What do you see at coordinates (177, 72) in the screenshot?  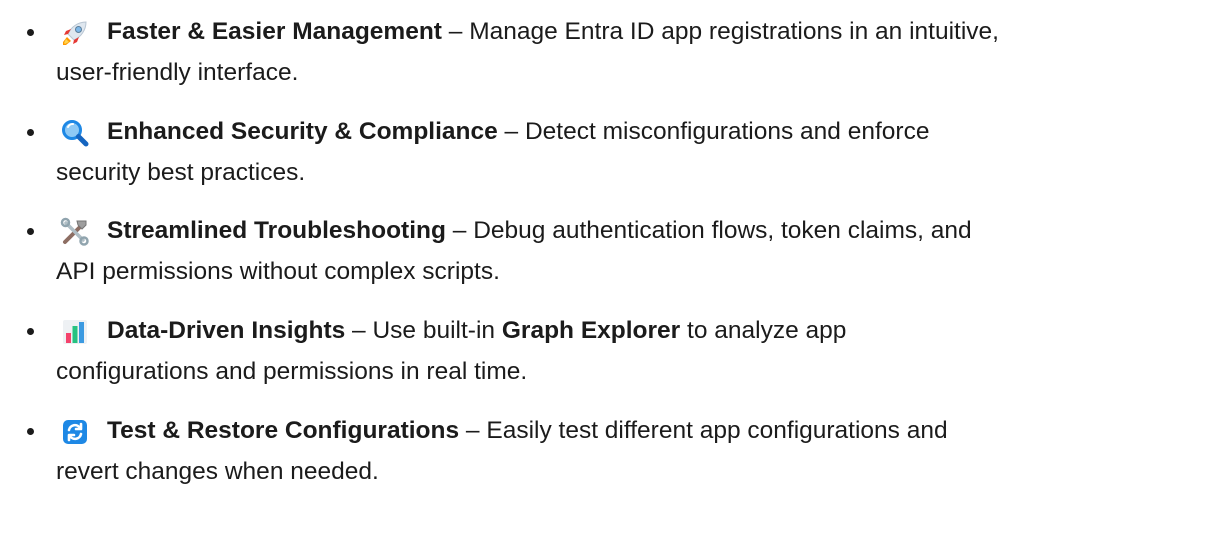 I see `feature-line-2: user-friendly interface.` at bounding box center [177, 72].